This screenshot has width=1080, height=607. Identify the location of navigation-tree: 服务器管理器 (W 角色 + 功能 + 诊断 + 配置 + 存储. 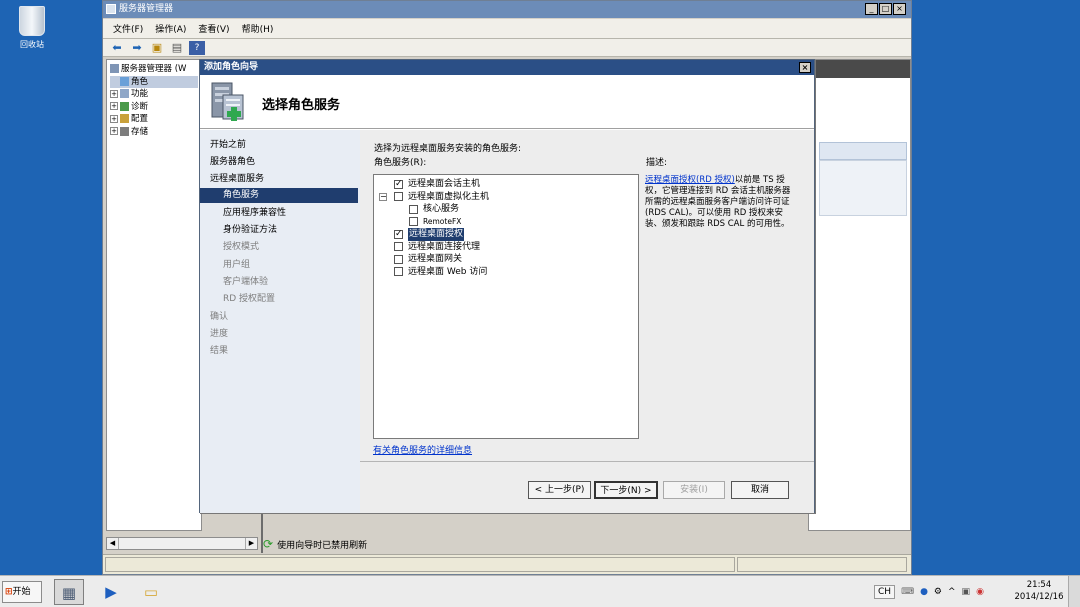
(154, 295).